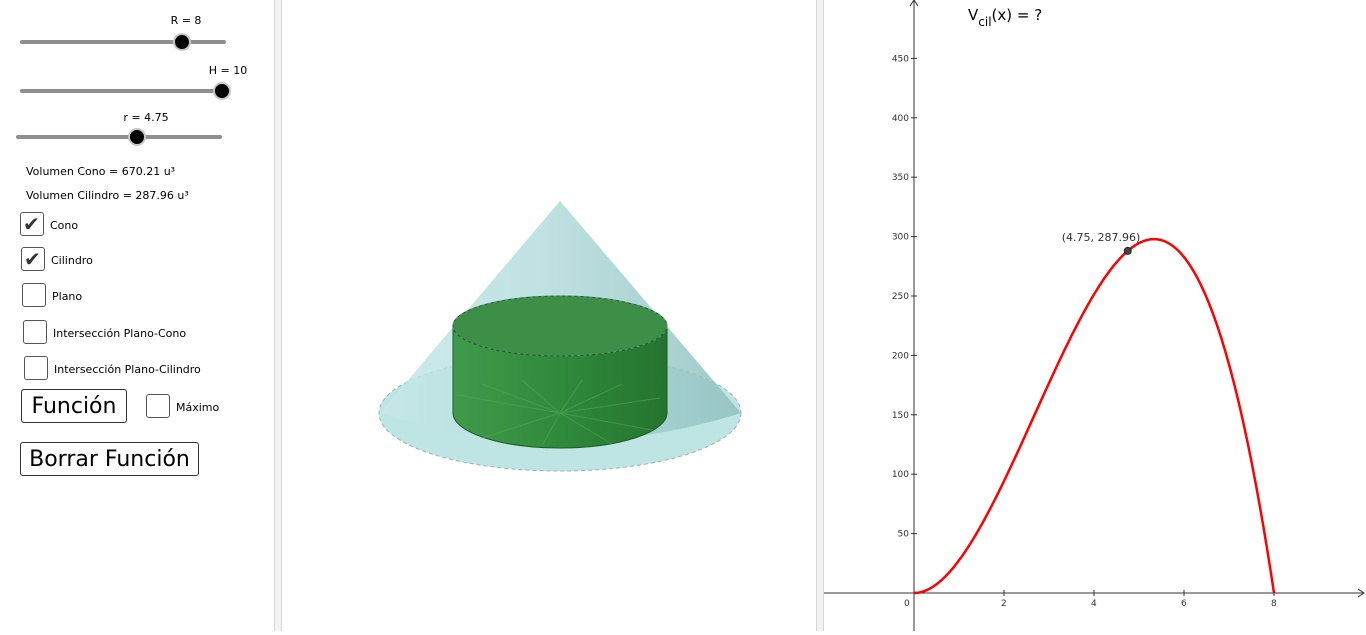  I want to click on funcion-button: Función, so click(74, 406).